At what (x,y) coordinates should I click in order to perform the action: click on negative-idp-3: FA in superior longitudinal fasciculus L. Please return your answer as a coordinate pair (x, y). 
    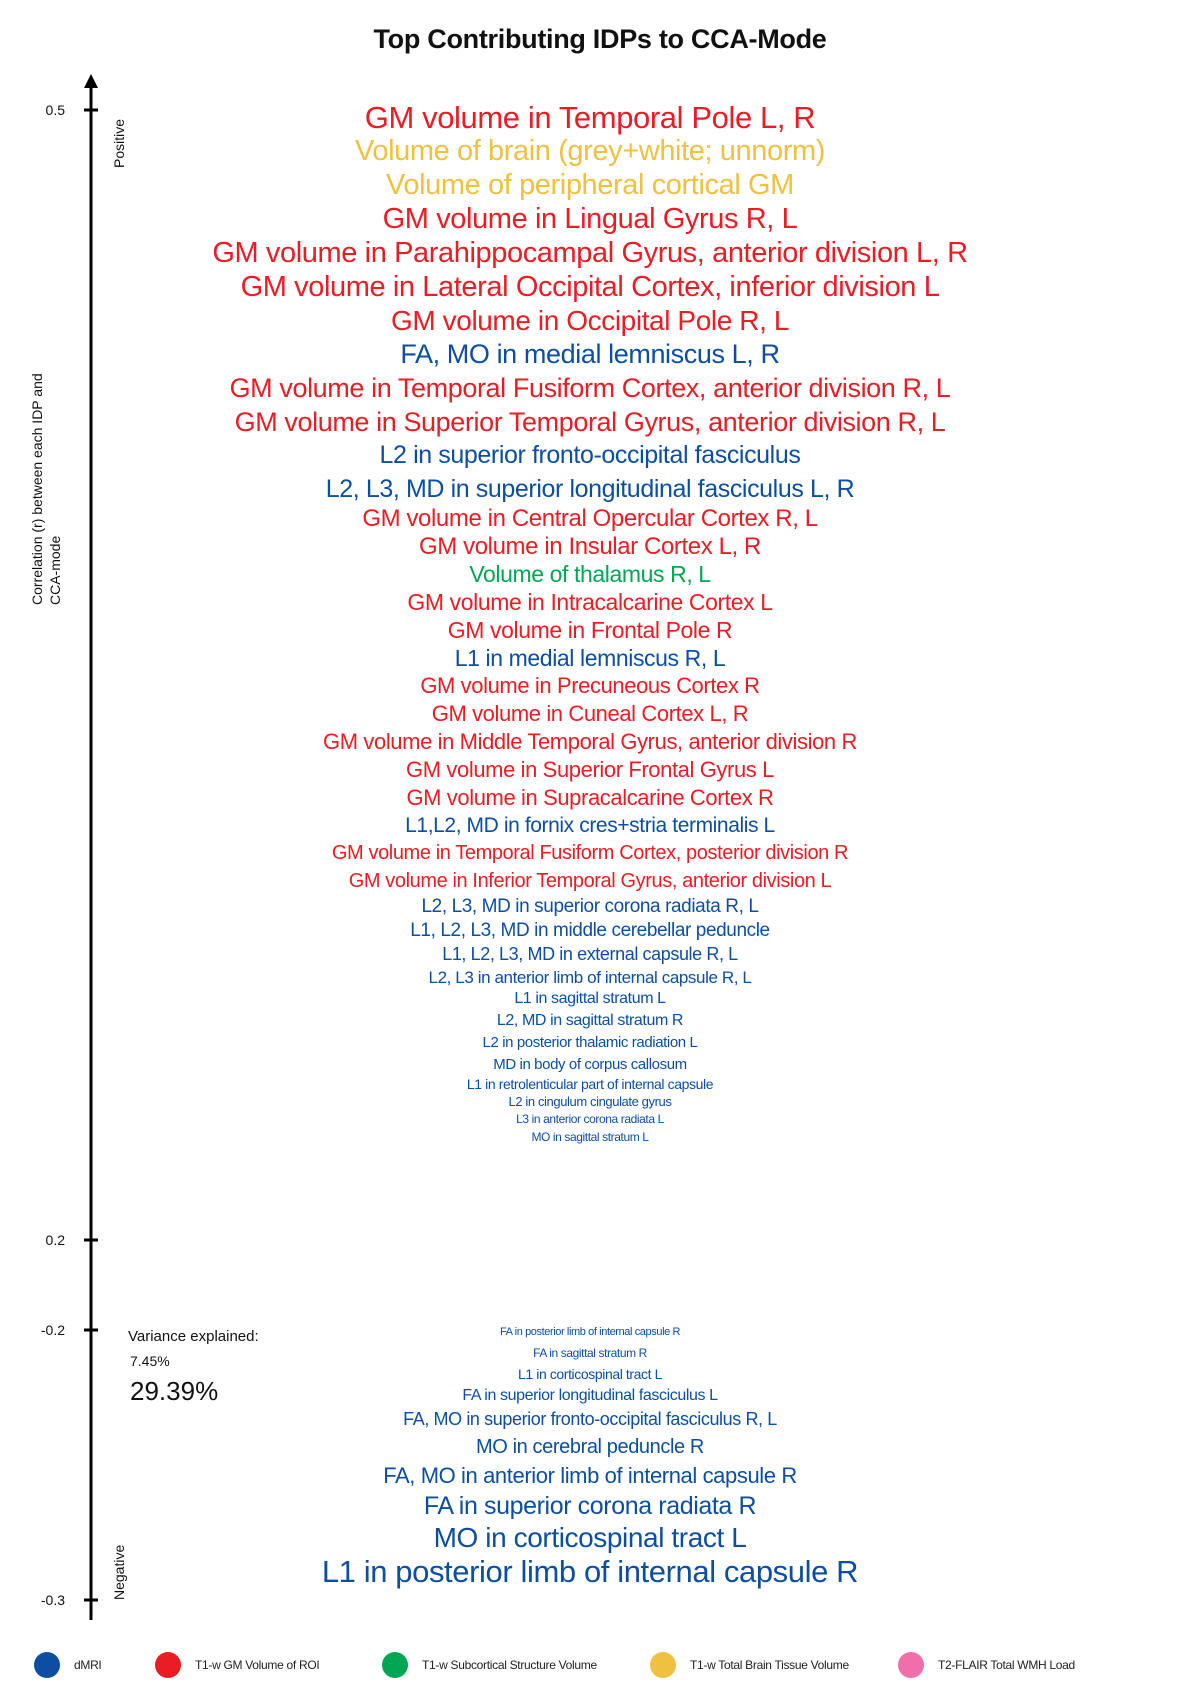
    Looking at the image, I should click on (590, 1395).